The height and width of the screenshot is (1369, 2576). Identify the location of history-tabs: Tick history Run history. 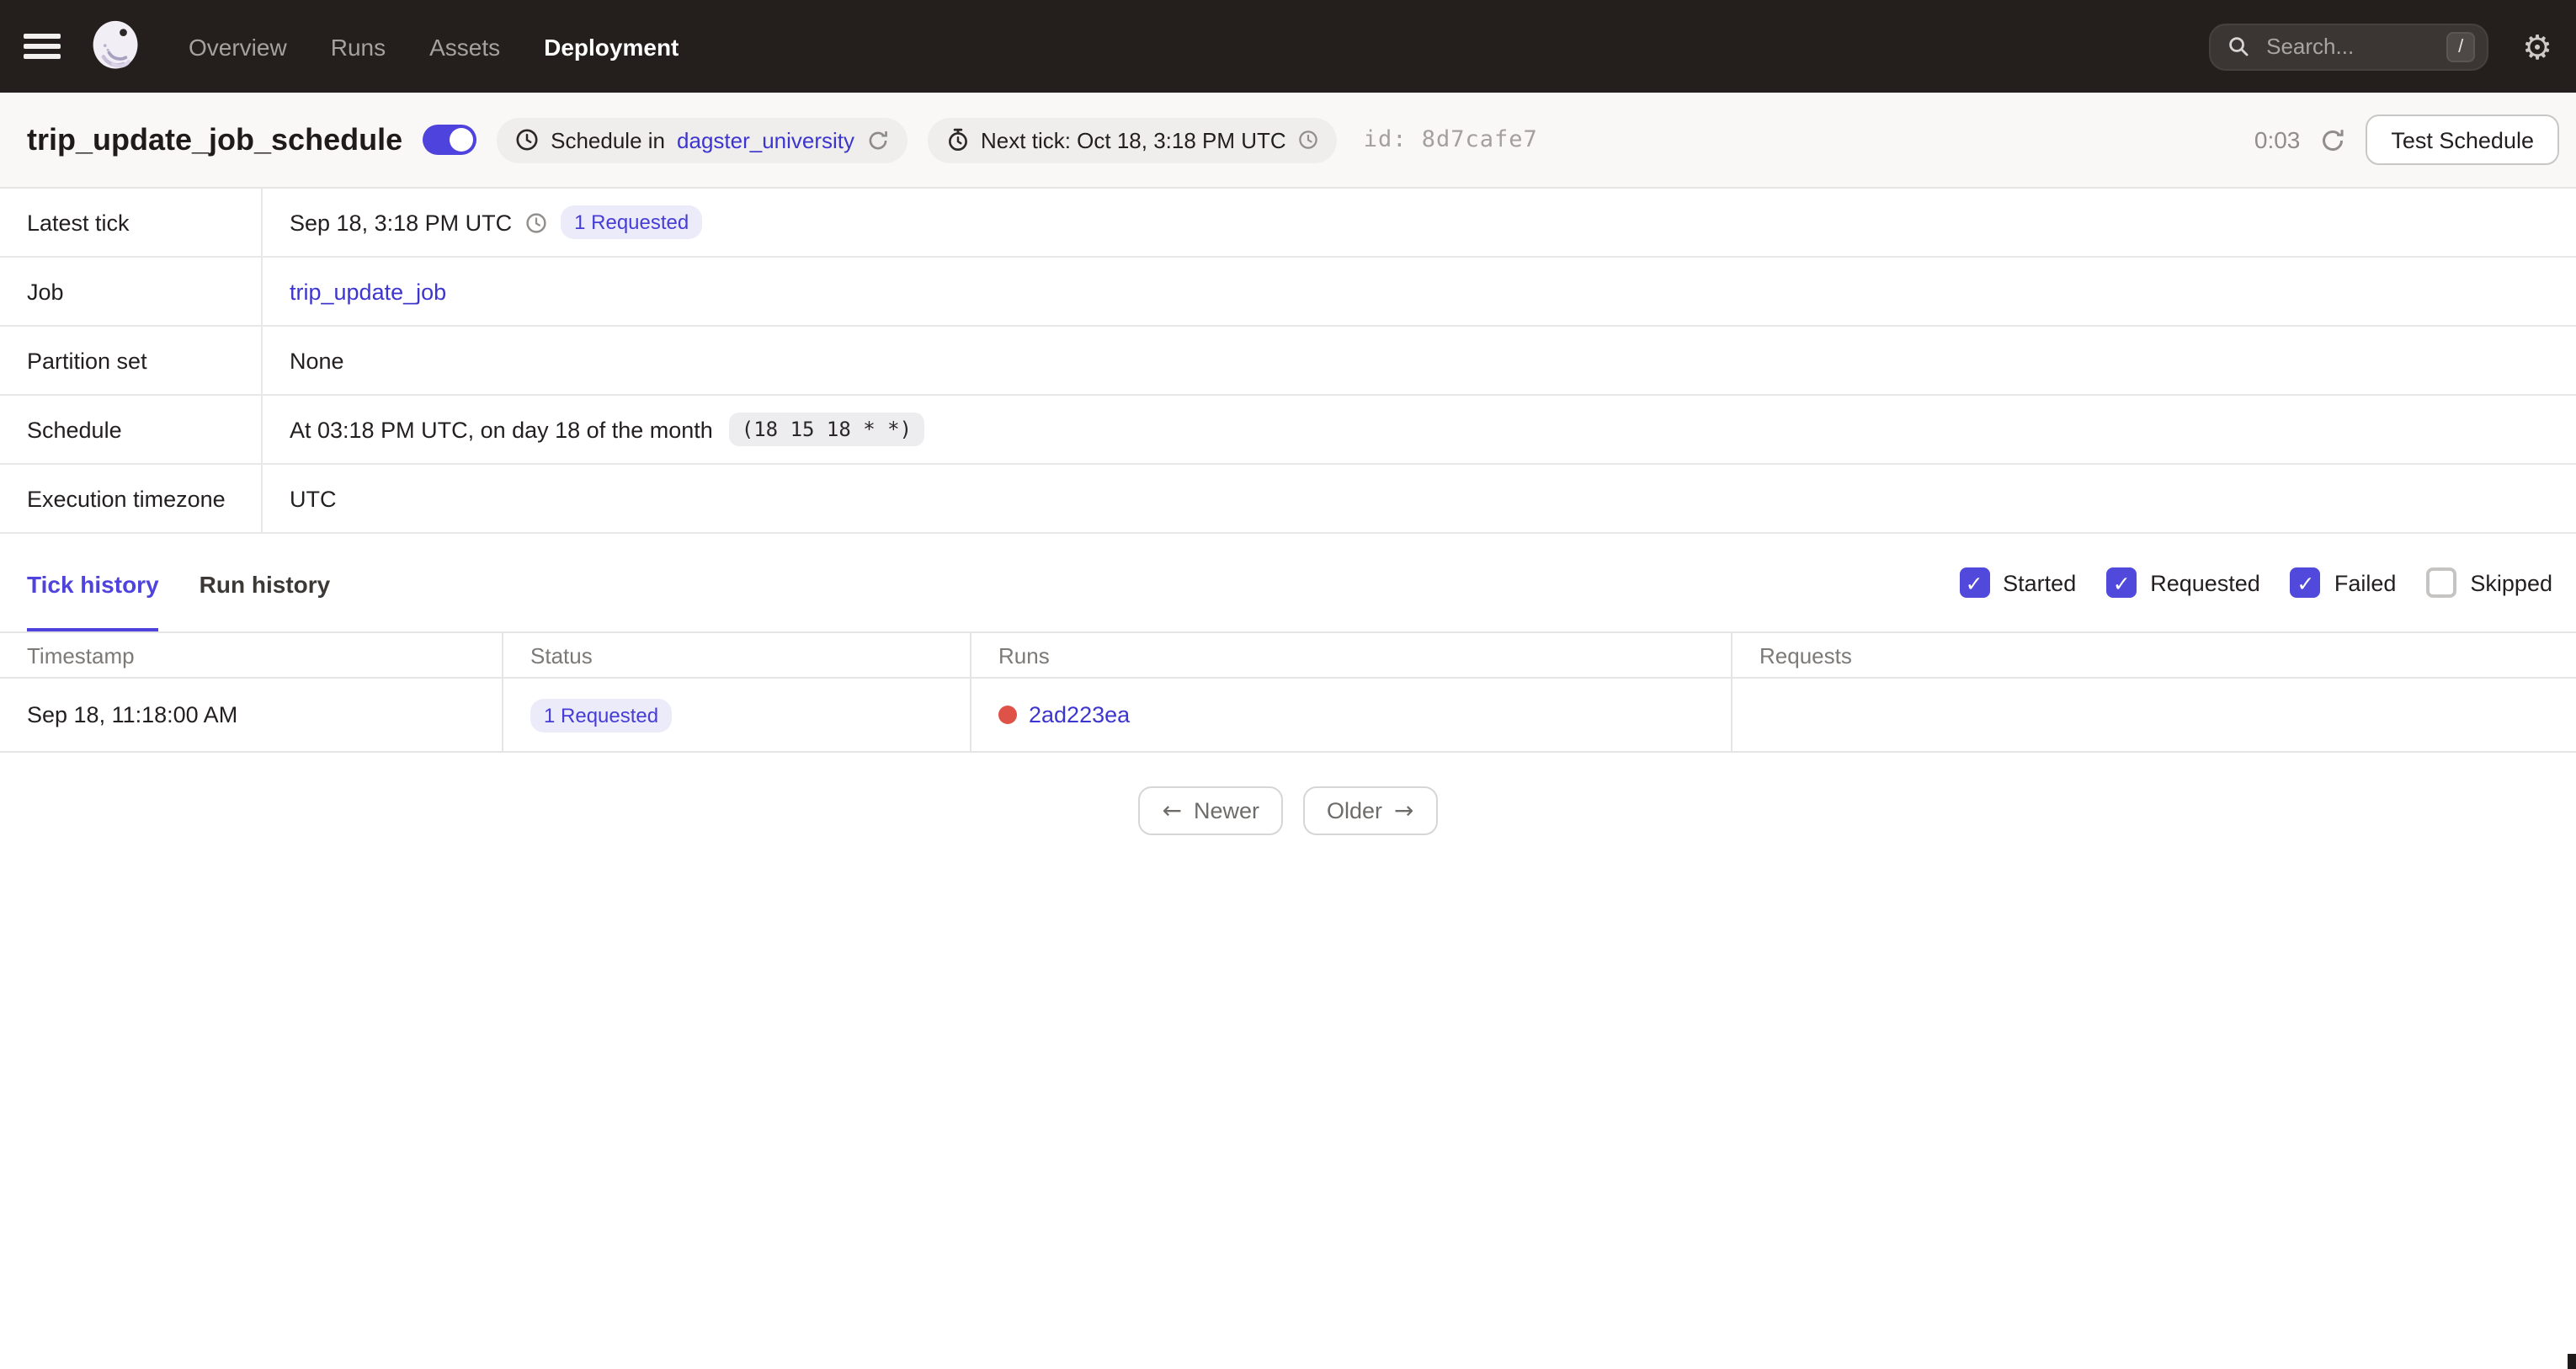
(178, 582).